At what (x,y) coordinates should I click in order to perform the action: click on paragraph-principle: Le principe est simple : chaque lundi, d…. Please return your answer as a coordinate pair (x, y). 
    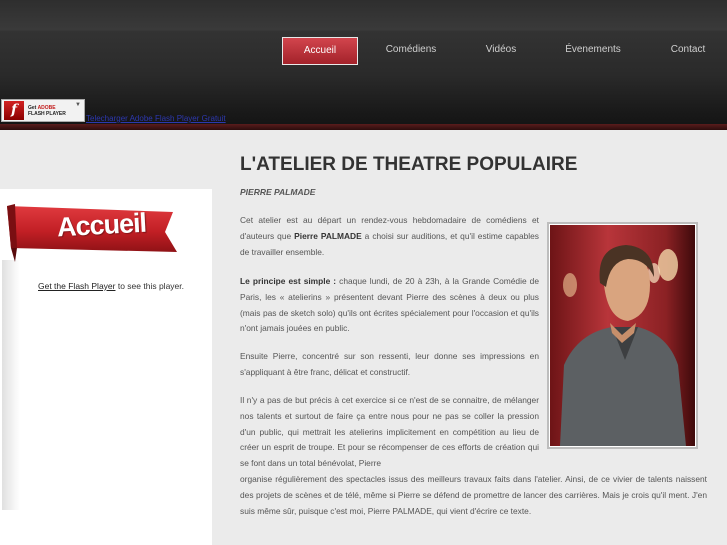
    Looking at the image, I should click on (389, 305).